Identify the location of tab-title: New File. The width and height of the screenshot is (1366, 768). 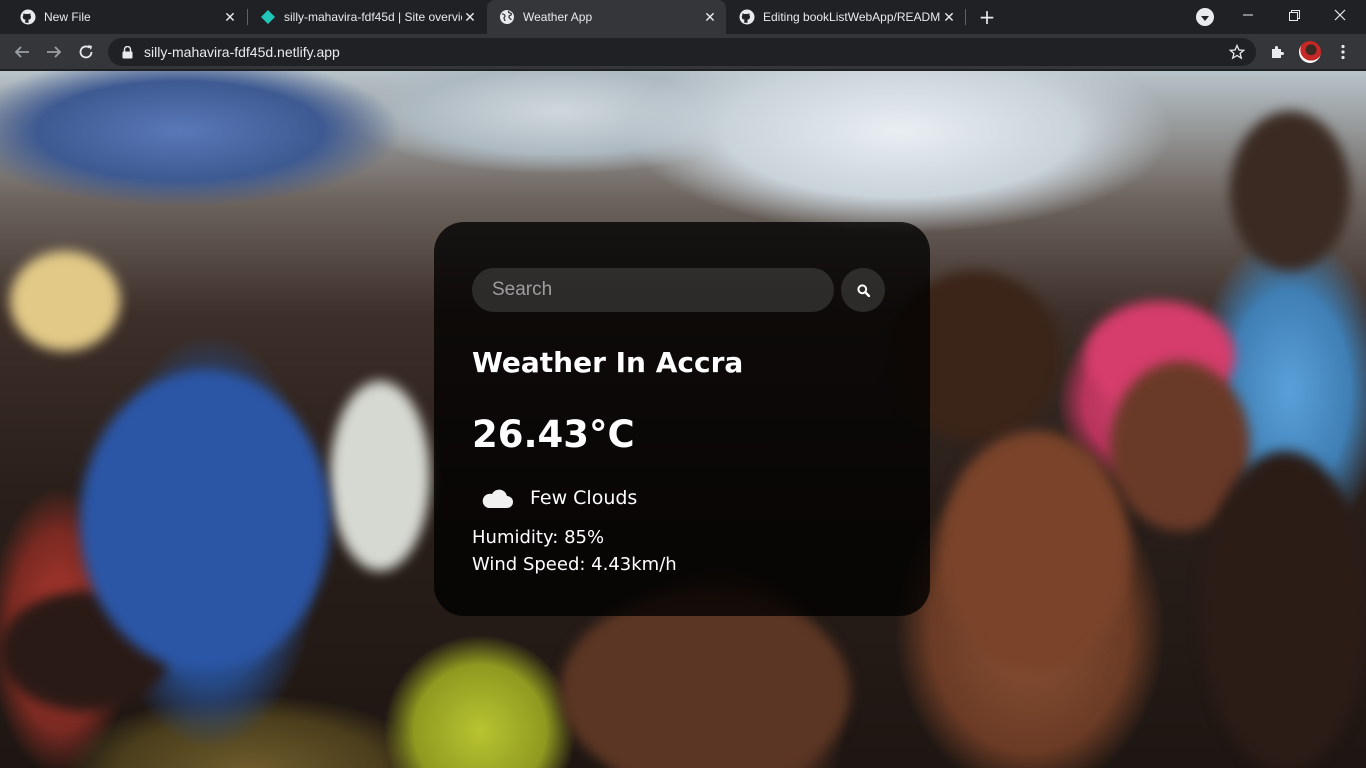
(67, 17).